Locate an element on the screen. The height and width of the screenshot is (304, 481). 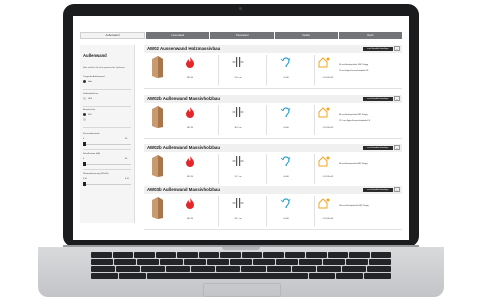
radio-label: GK3 is located at coordinates (90, 98).